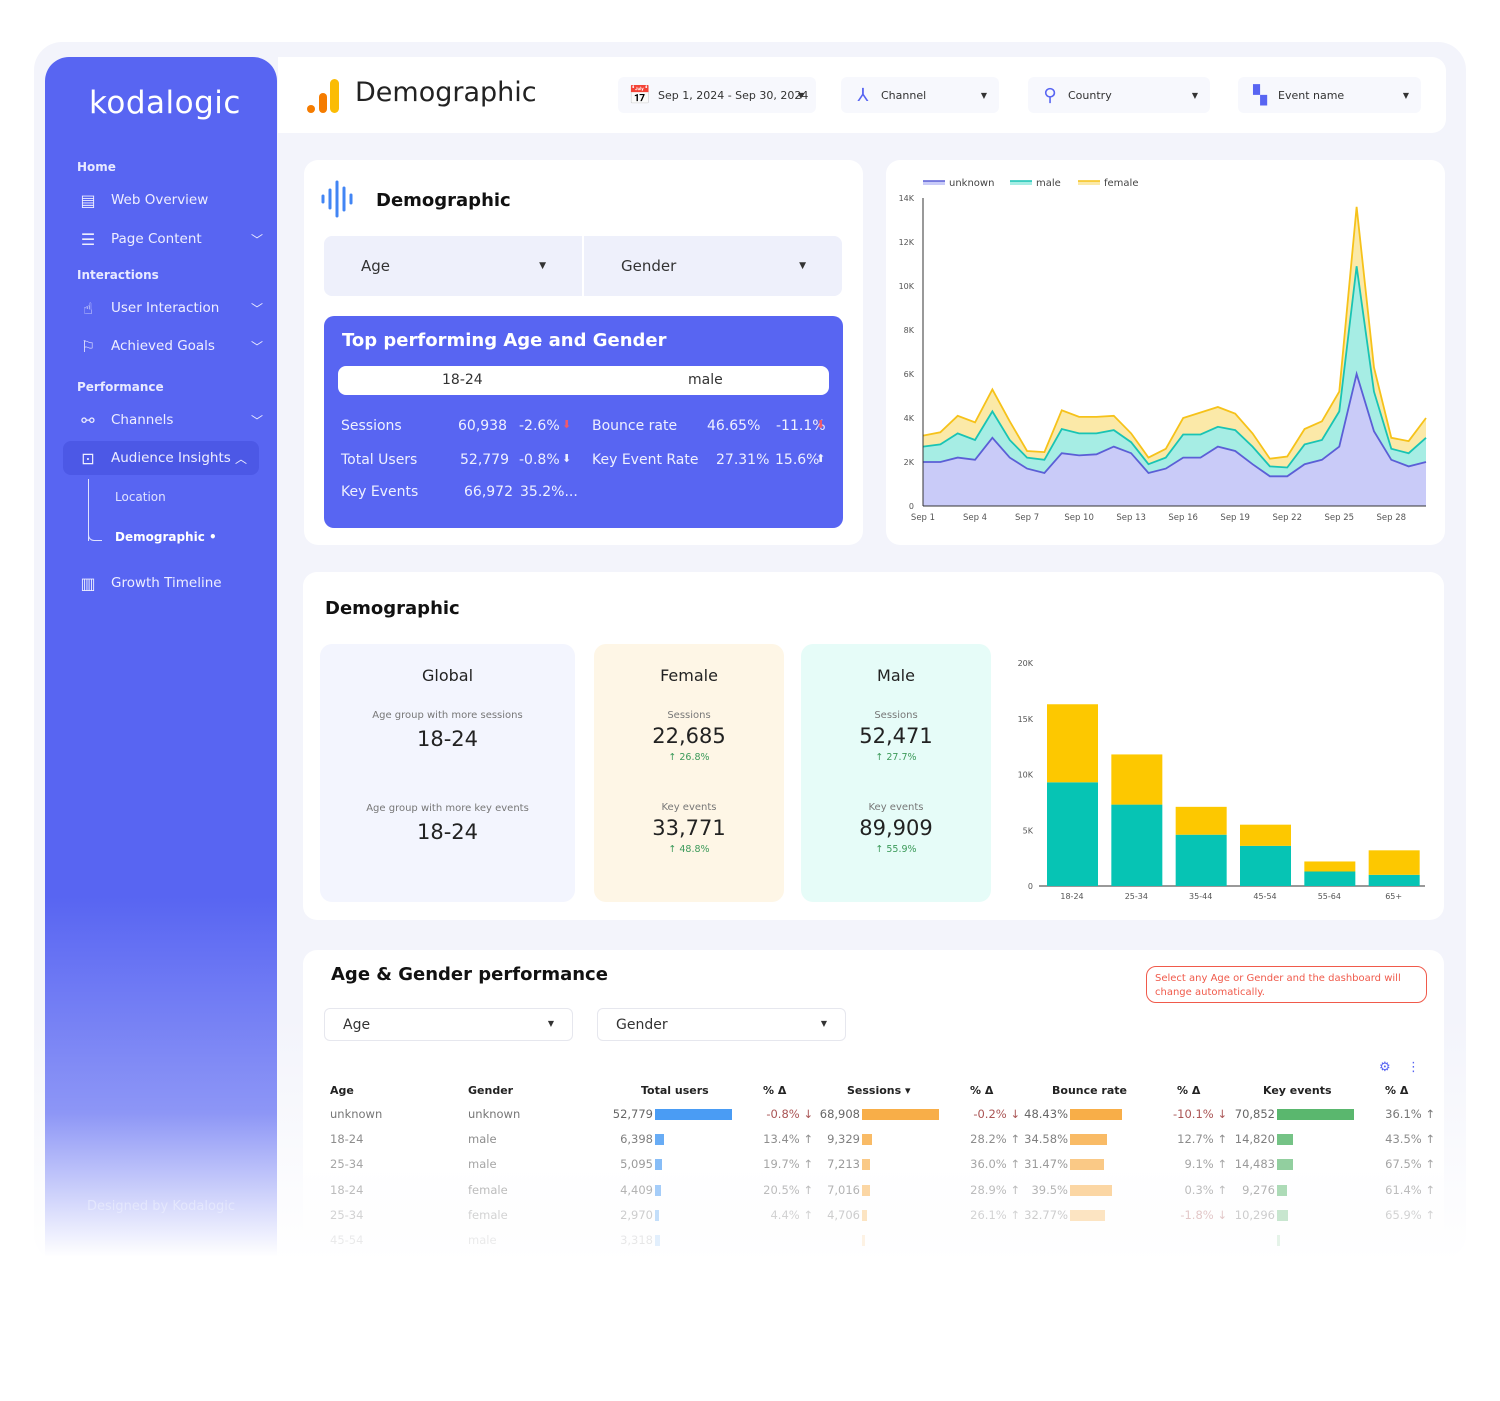 This screenshot has height=1401, width=1500. What do you see at coordinates (88, 420) in the screenshot?
I see `share-icon: ⚯` at bounding box center [88, 420].